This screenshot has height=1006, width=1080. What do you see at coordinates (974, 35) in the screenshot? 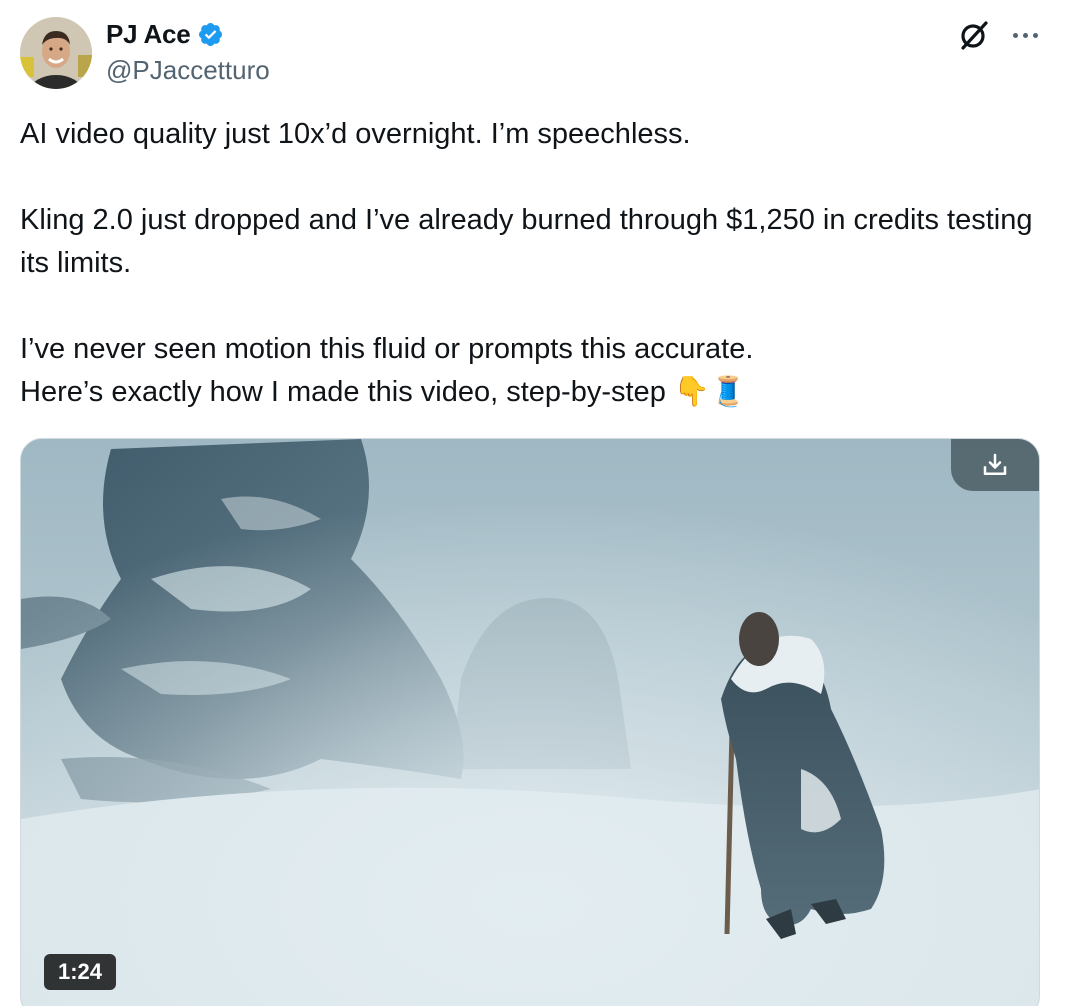
I see `grok-icon` at bounding box center [974, 35].